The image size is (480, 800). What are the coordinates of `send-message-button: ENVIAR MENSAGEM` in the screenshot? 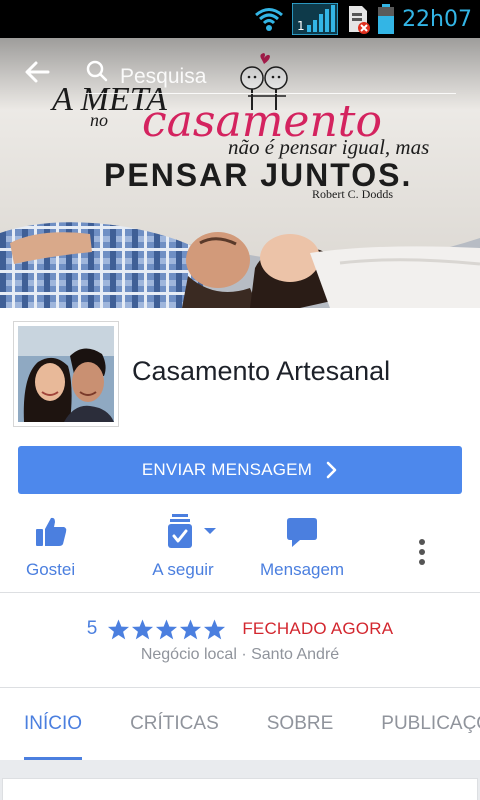 It's located at (240, 470).